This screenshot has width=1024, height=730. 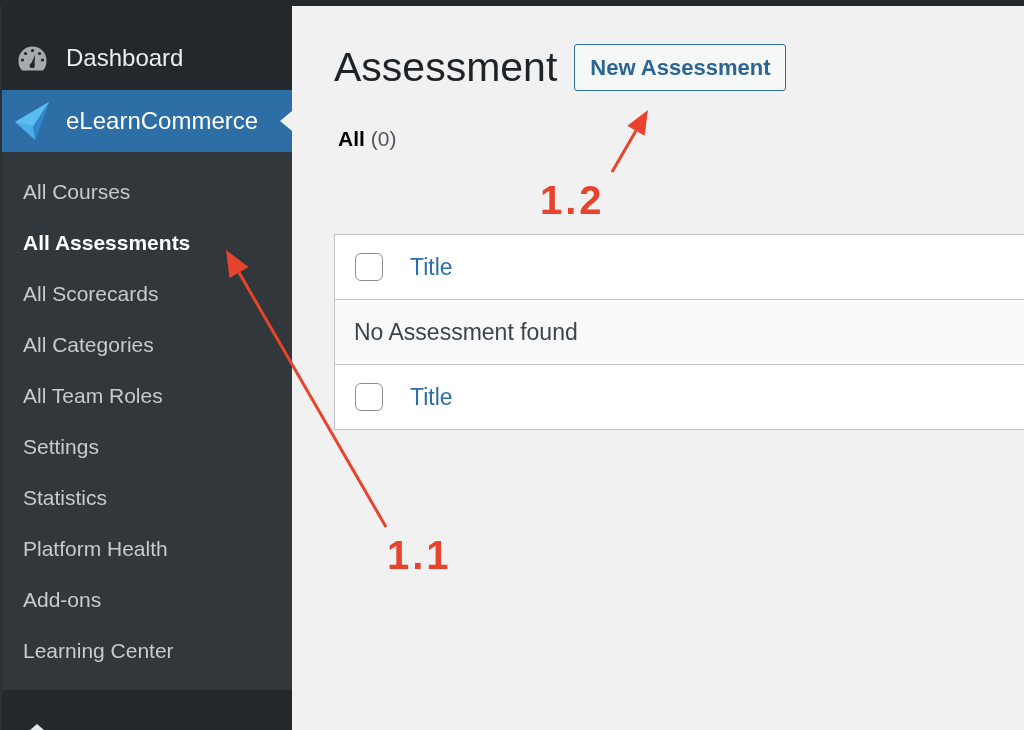 I want to click on annotation-label: 1.2, so click(x=572, y=200).